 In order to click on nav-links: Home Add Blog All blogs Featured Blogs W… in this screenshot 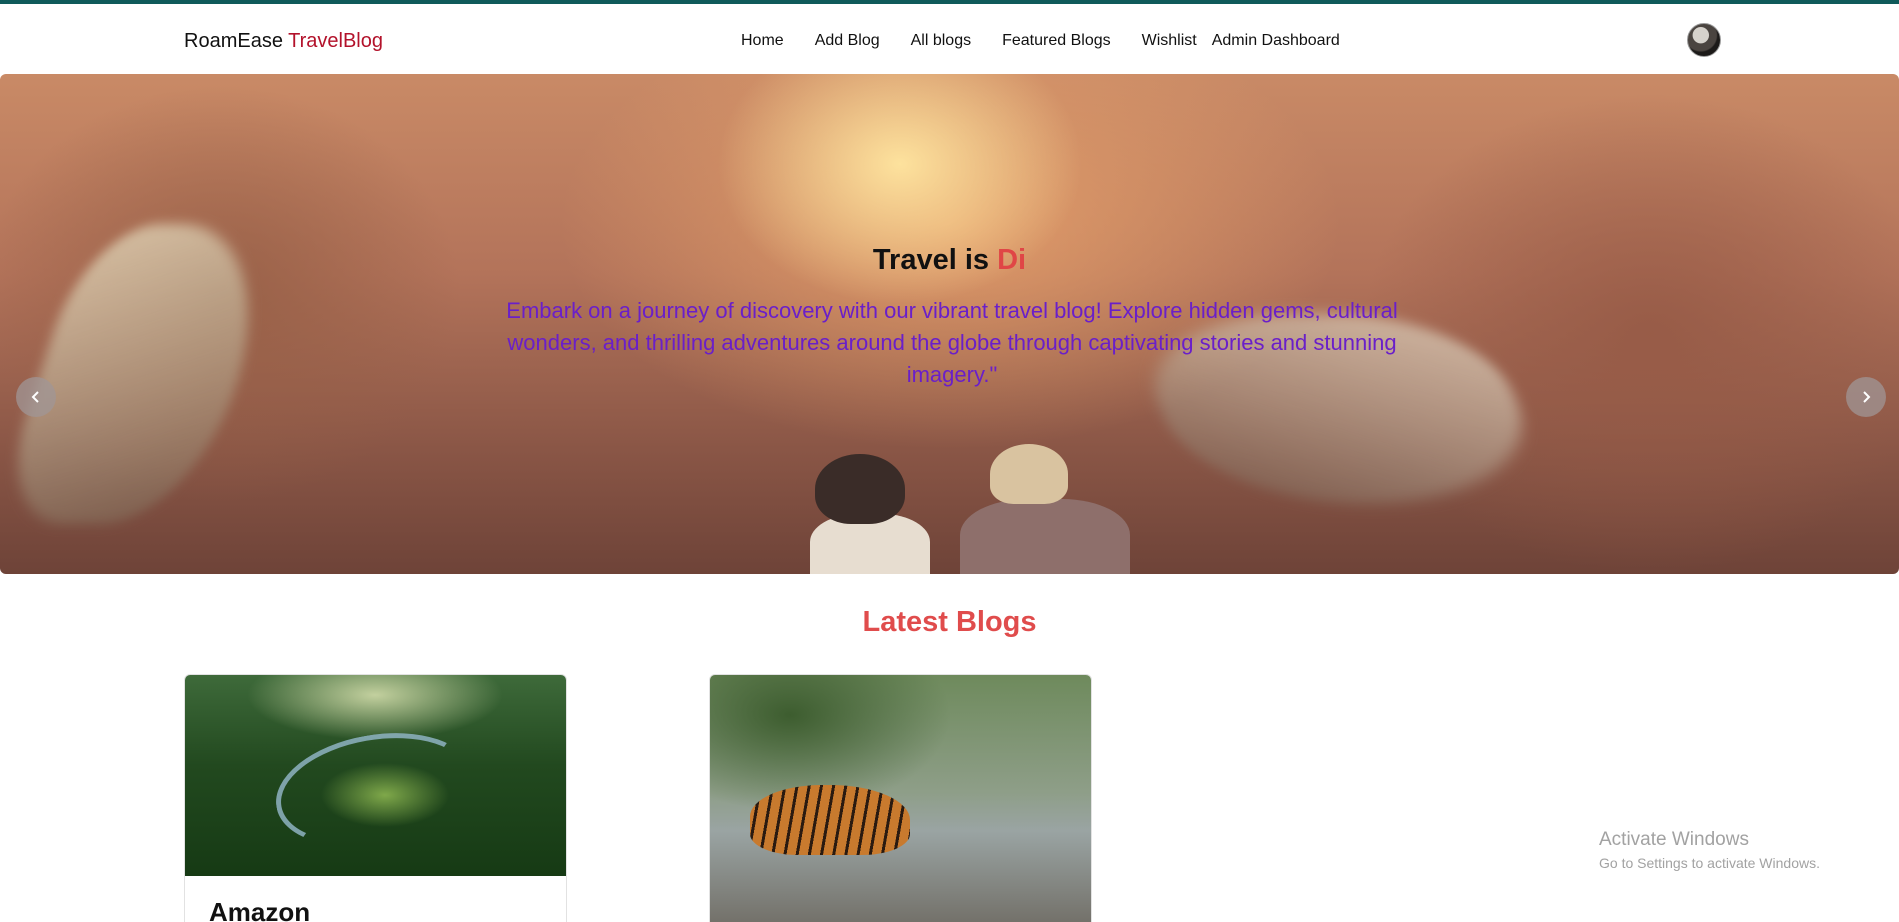, I will do `click(1040, 41)`.